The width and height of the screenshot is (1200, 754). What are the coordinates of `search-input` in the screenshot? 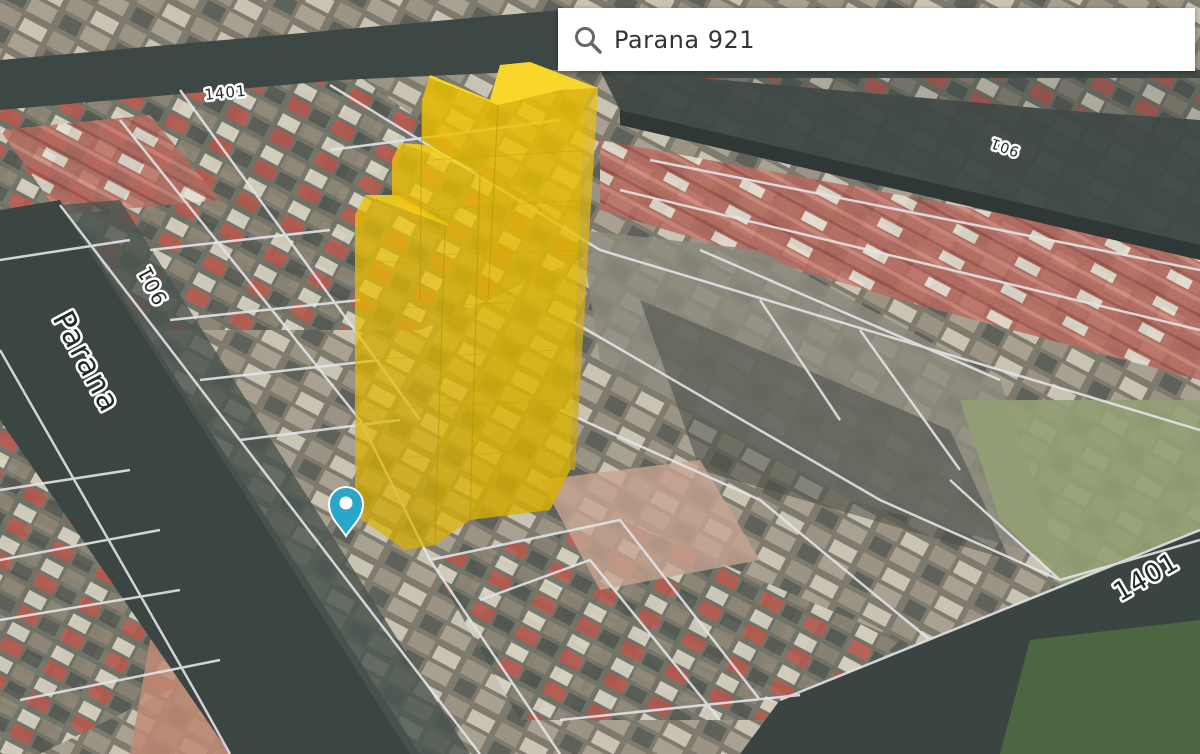 It's located at (894, 39).